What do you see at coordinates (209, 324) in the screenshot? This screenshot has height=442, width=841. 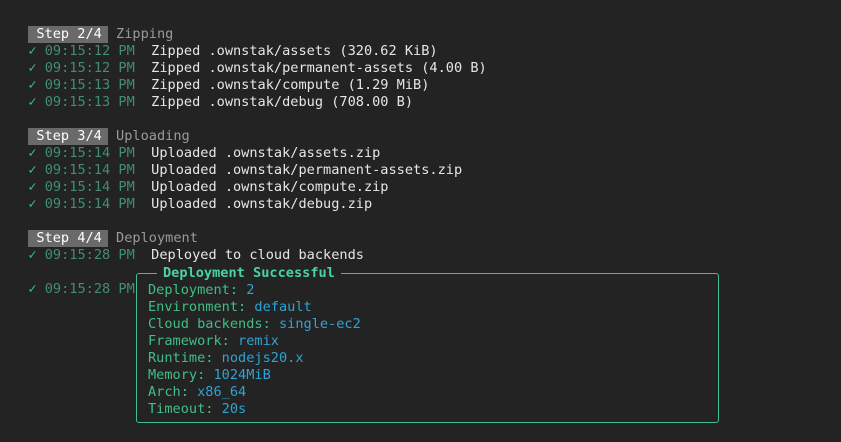 I see `field-key: Cloud backends:` at bounding box center [209, 324].